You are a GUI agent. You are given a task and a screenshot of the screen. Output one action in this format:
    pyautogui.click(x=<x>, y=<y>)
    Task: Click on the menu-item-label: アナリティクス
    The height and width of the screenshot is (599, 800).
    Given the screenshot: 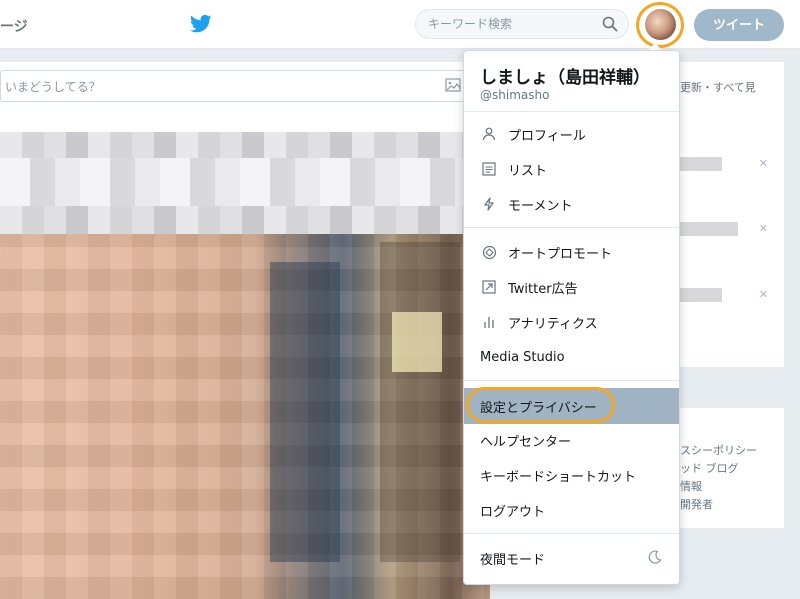 What is the action you would take?
    pyautogui.click(x=553, y=324)
    